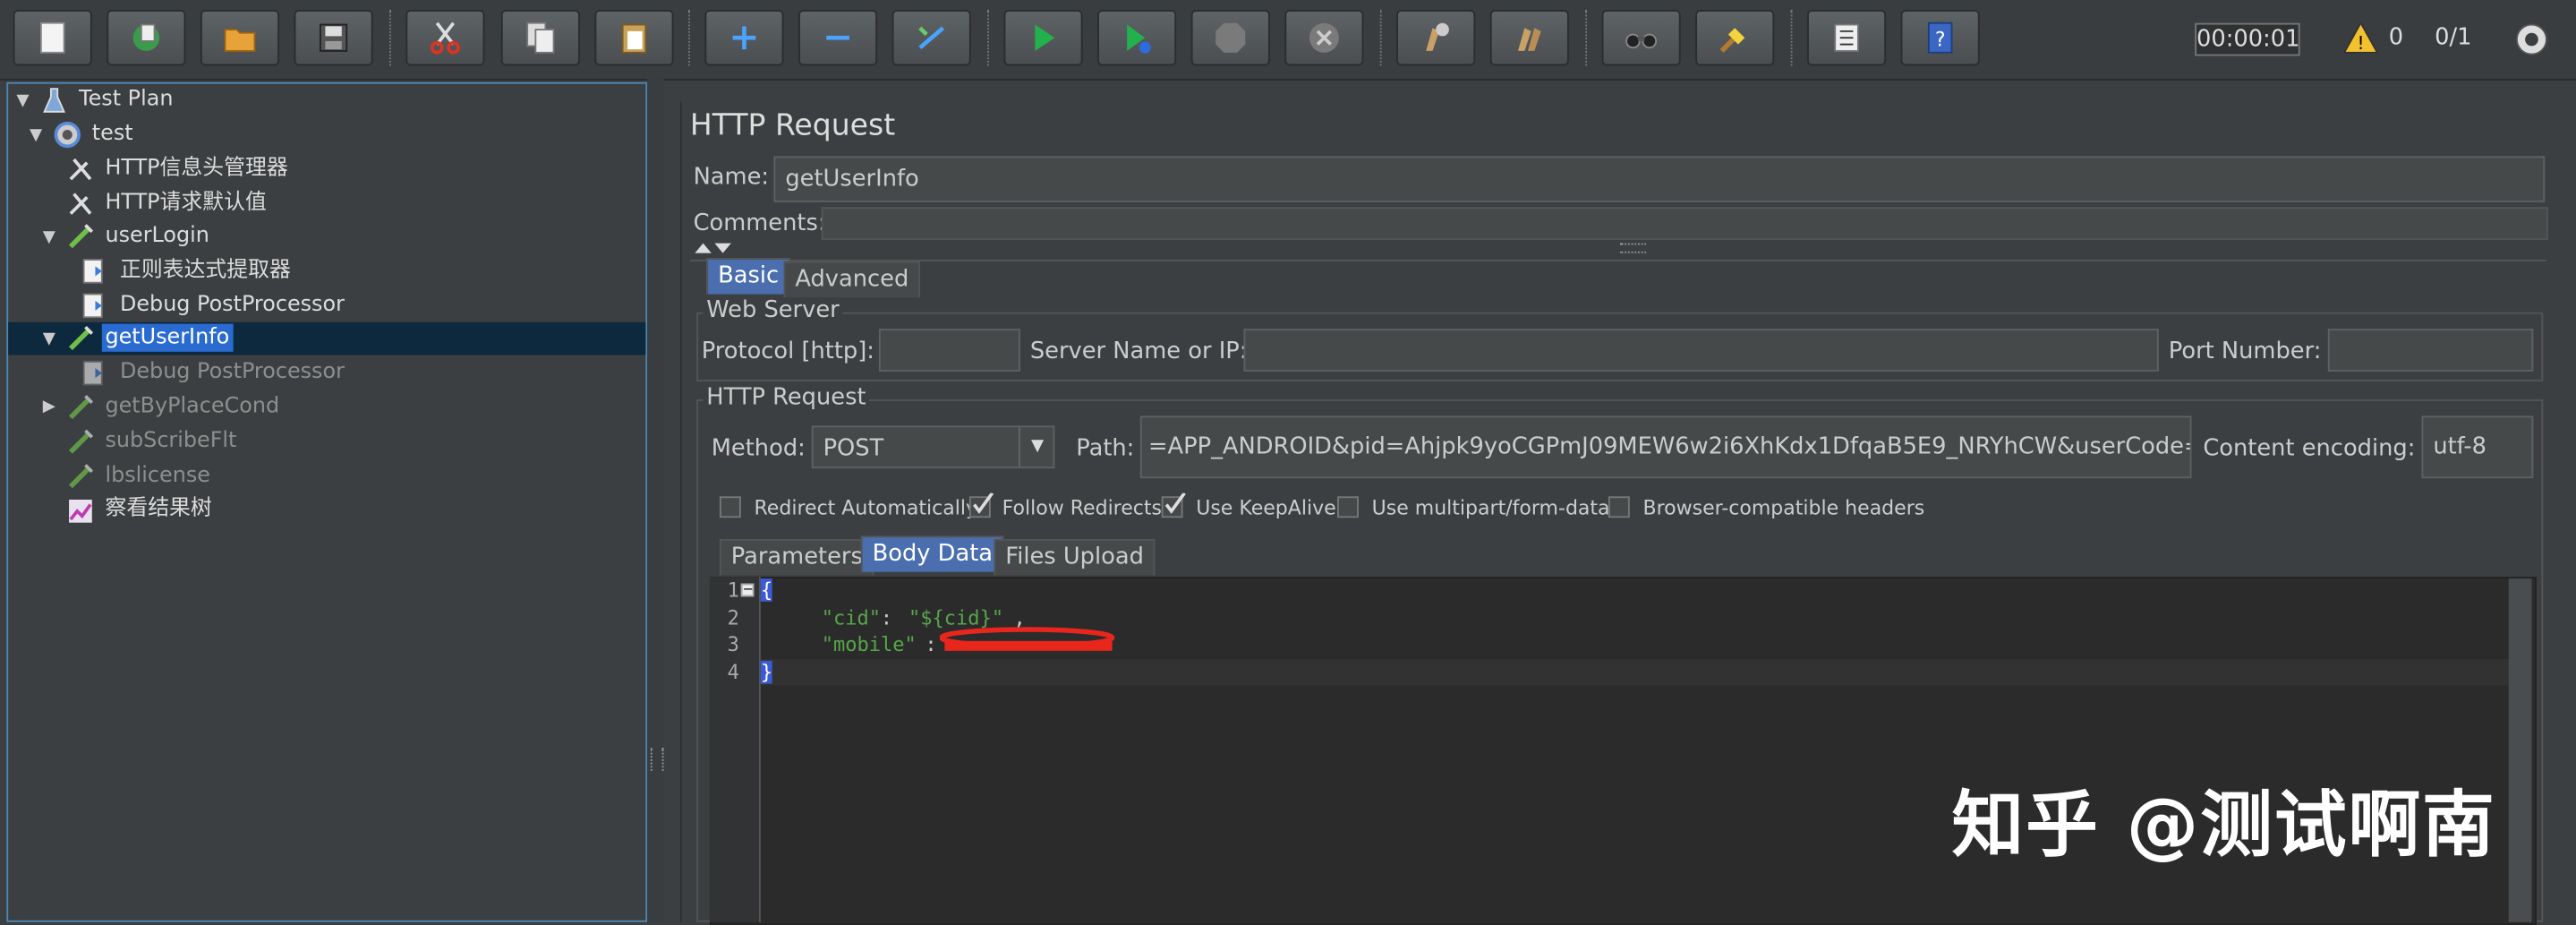  What do you see at coordinates (657, 759) in the screenshot?
I see `splitter-grip-icon` at bounding box center [657, 759].